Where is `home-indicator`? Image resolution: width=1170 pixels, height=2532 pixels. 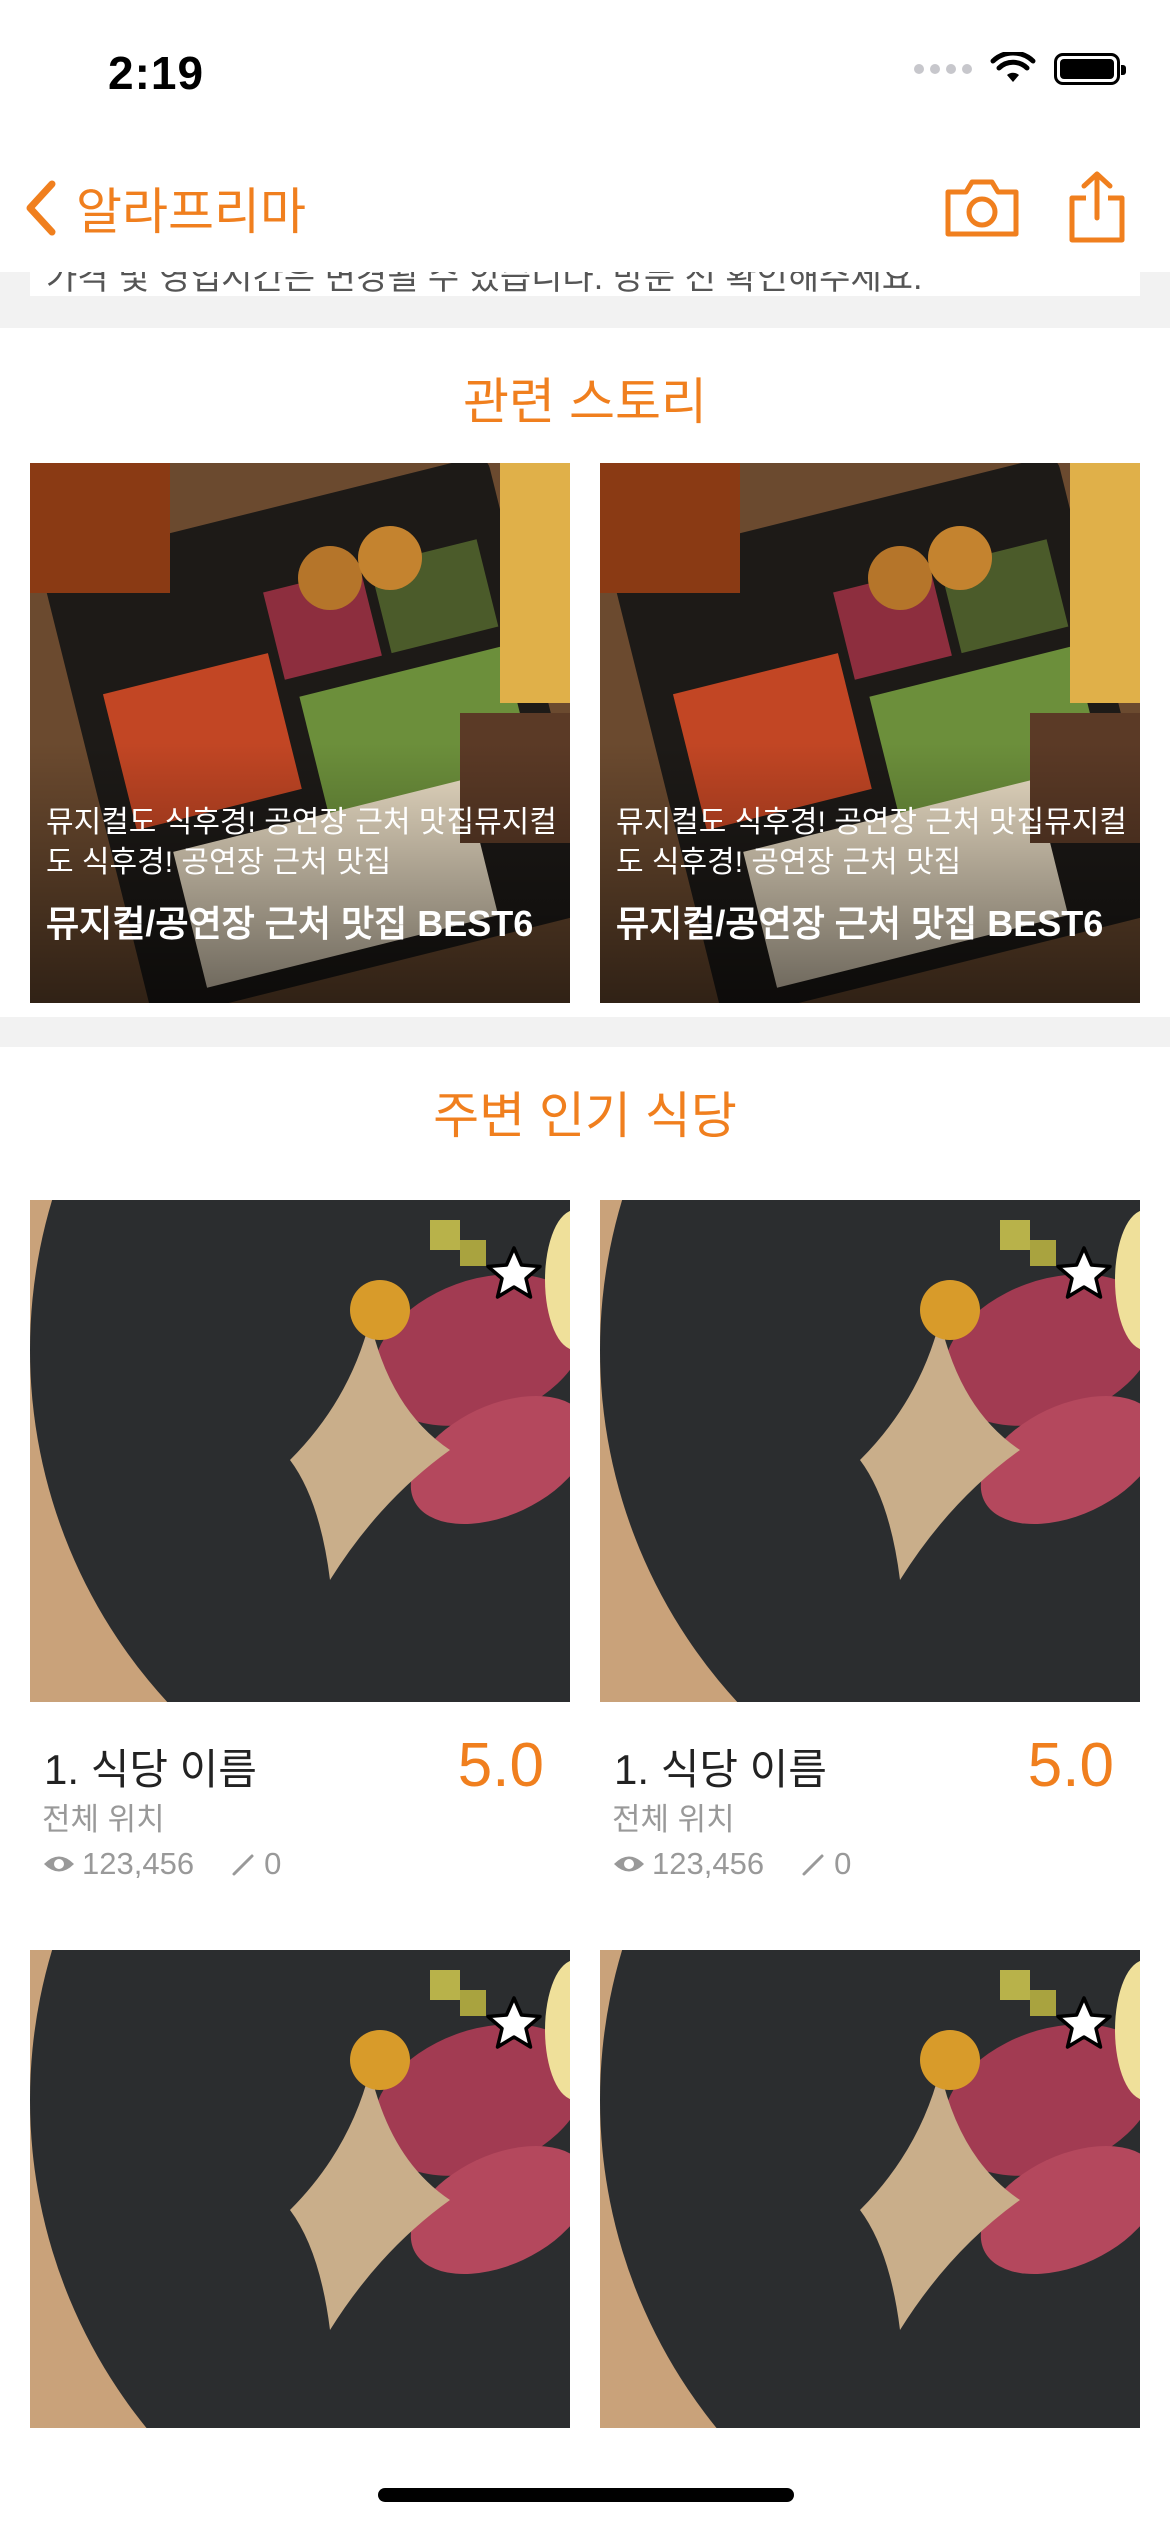
home-indicator is located at coordinates (586, 2495).